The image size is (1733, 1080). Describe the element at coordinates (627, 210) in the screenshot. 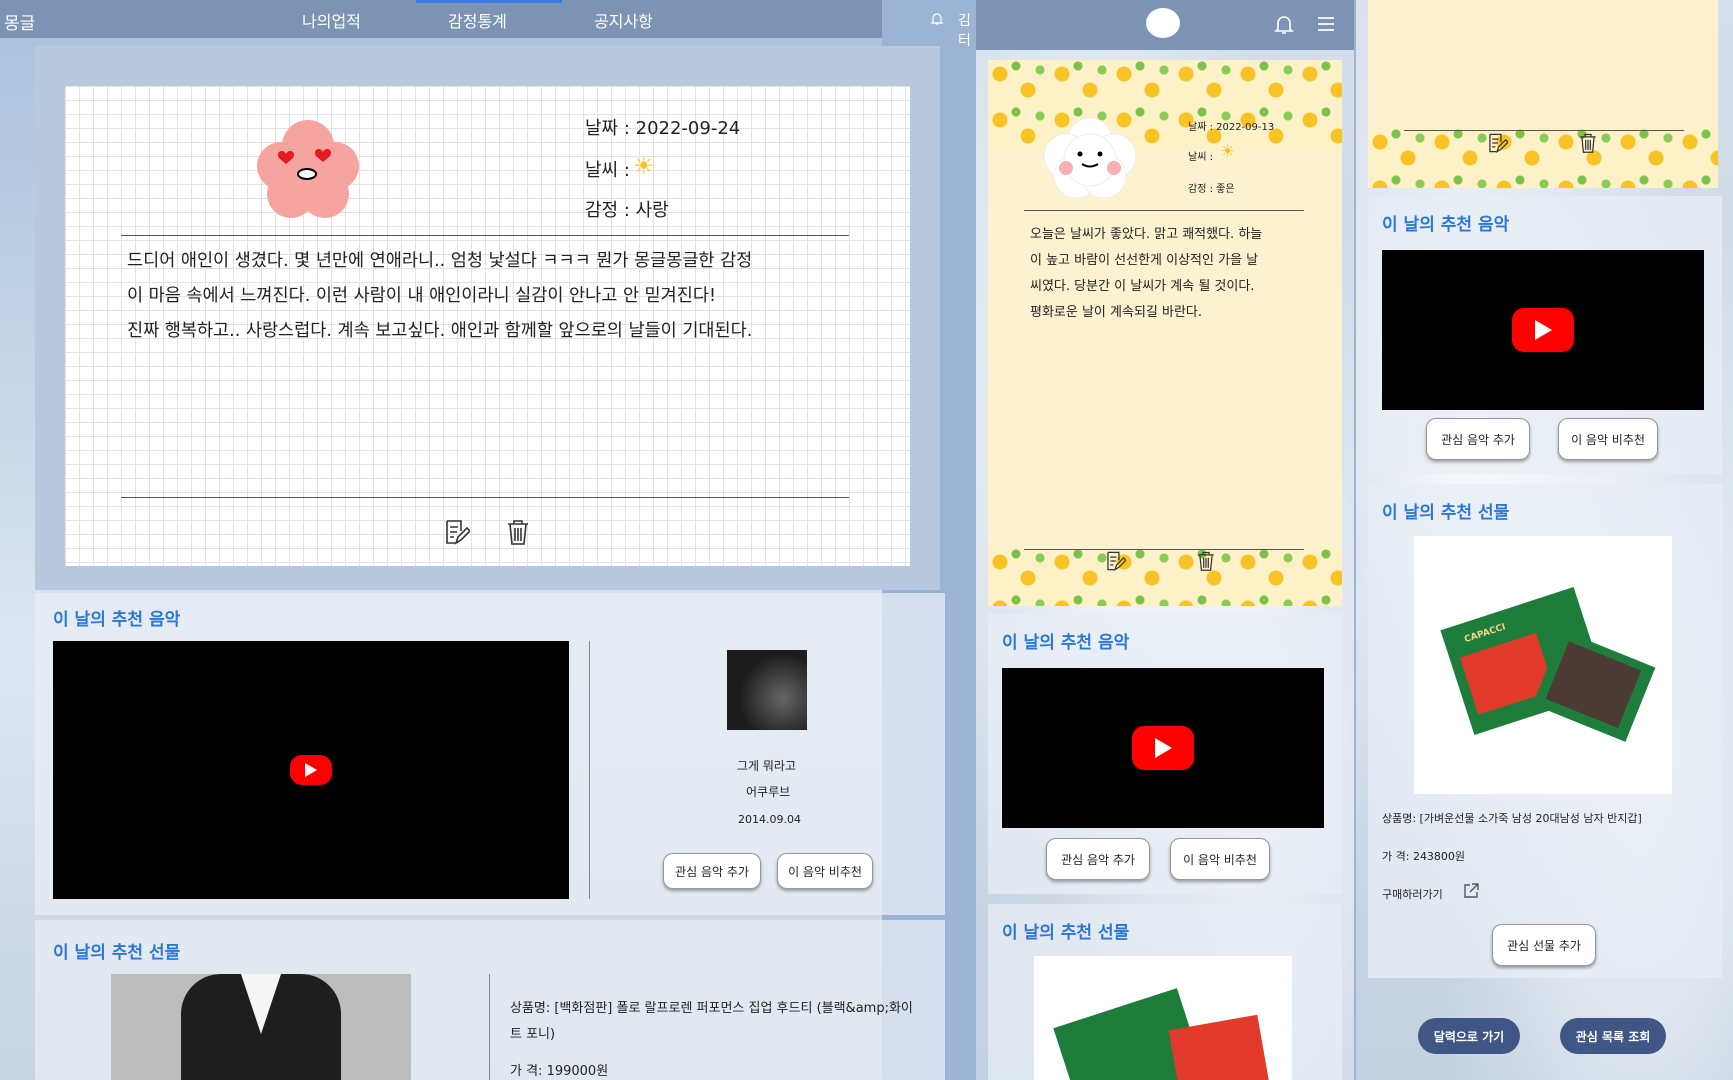

I see `diary-emotion: 감정 : 사랑` at that location.